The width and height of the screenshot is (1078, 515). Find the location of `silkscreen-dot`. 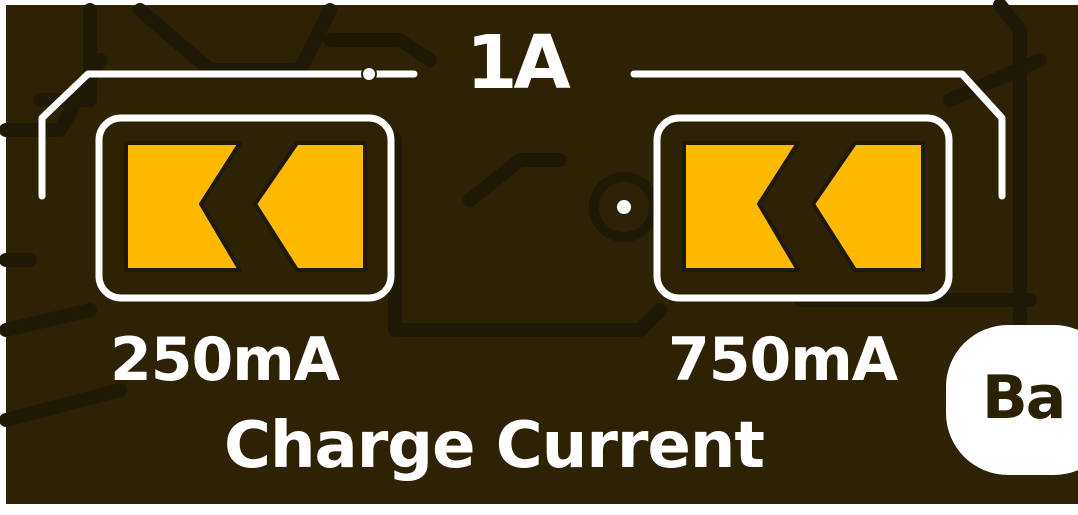

silkscreen-dot is located at coordinates (369, 74).